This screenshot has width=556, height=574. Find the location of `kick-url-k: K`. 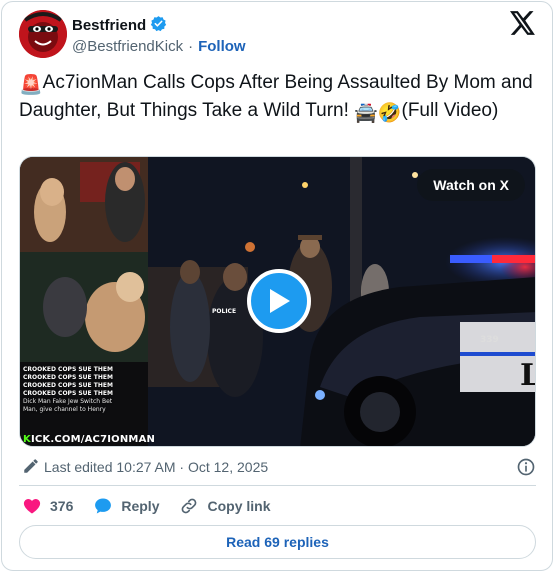

kick-url-k: K is located at coordinates (27, 439).